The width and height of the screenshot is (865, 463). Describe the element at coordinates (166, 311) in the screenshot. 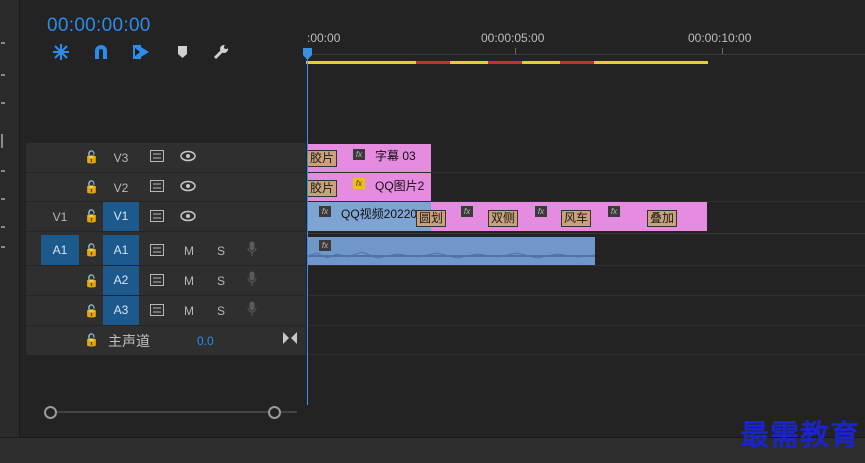

I see `track-header-a3: 🔓 A3 M S` at that location.